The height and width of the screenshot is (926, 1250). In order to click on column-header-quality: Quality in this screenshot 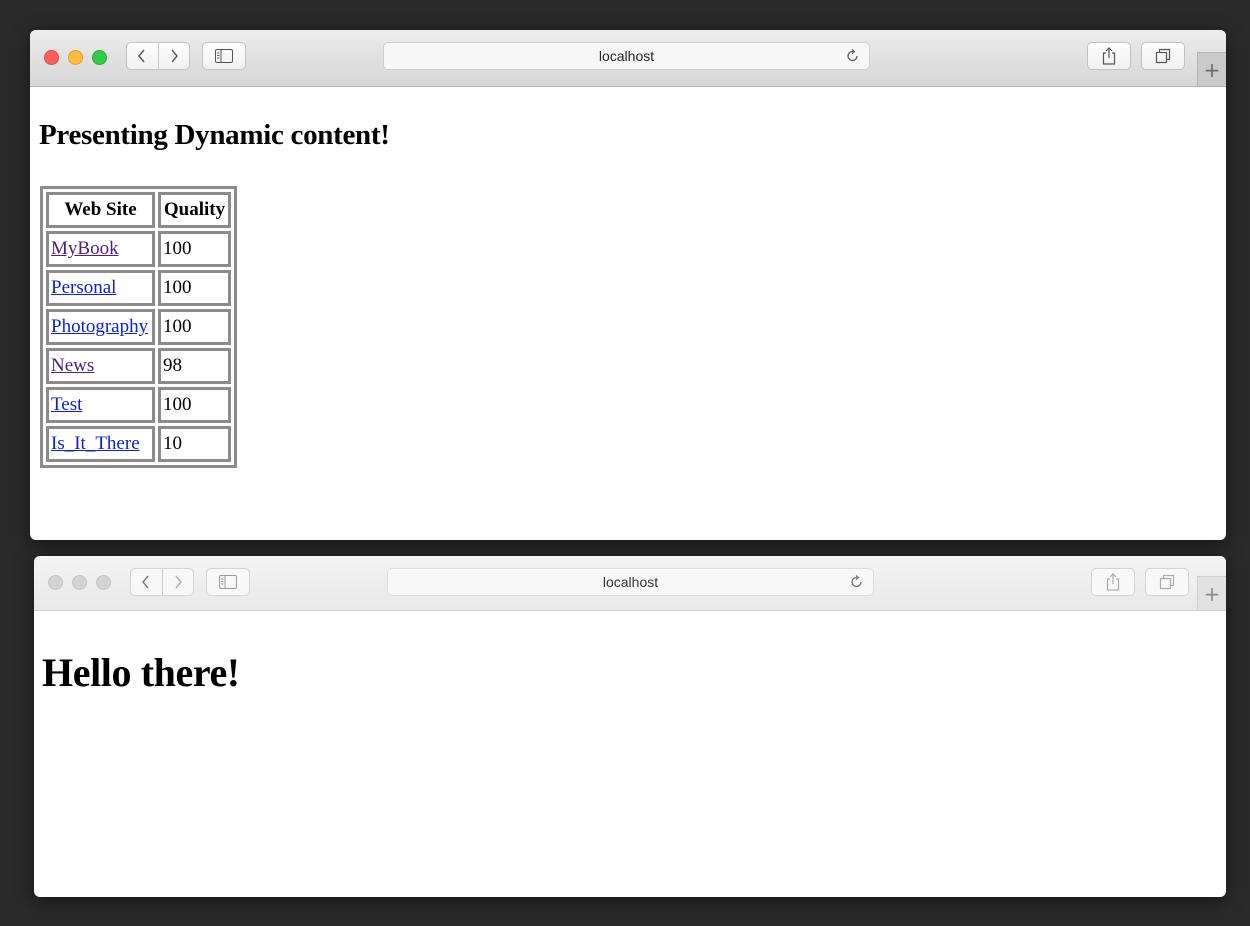, I will do `click(194, 210)`.